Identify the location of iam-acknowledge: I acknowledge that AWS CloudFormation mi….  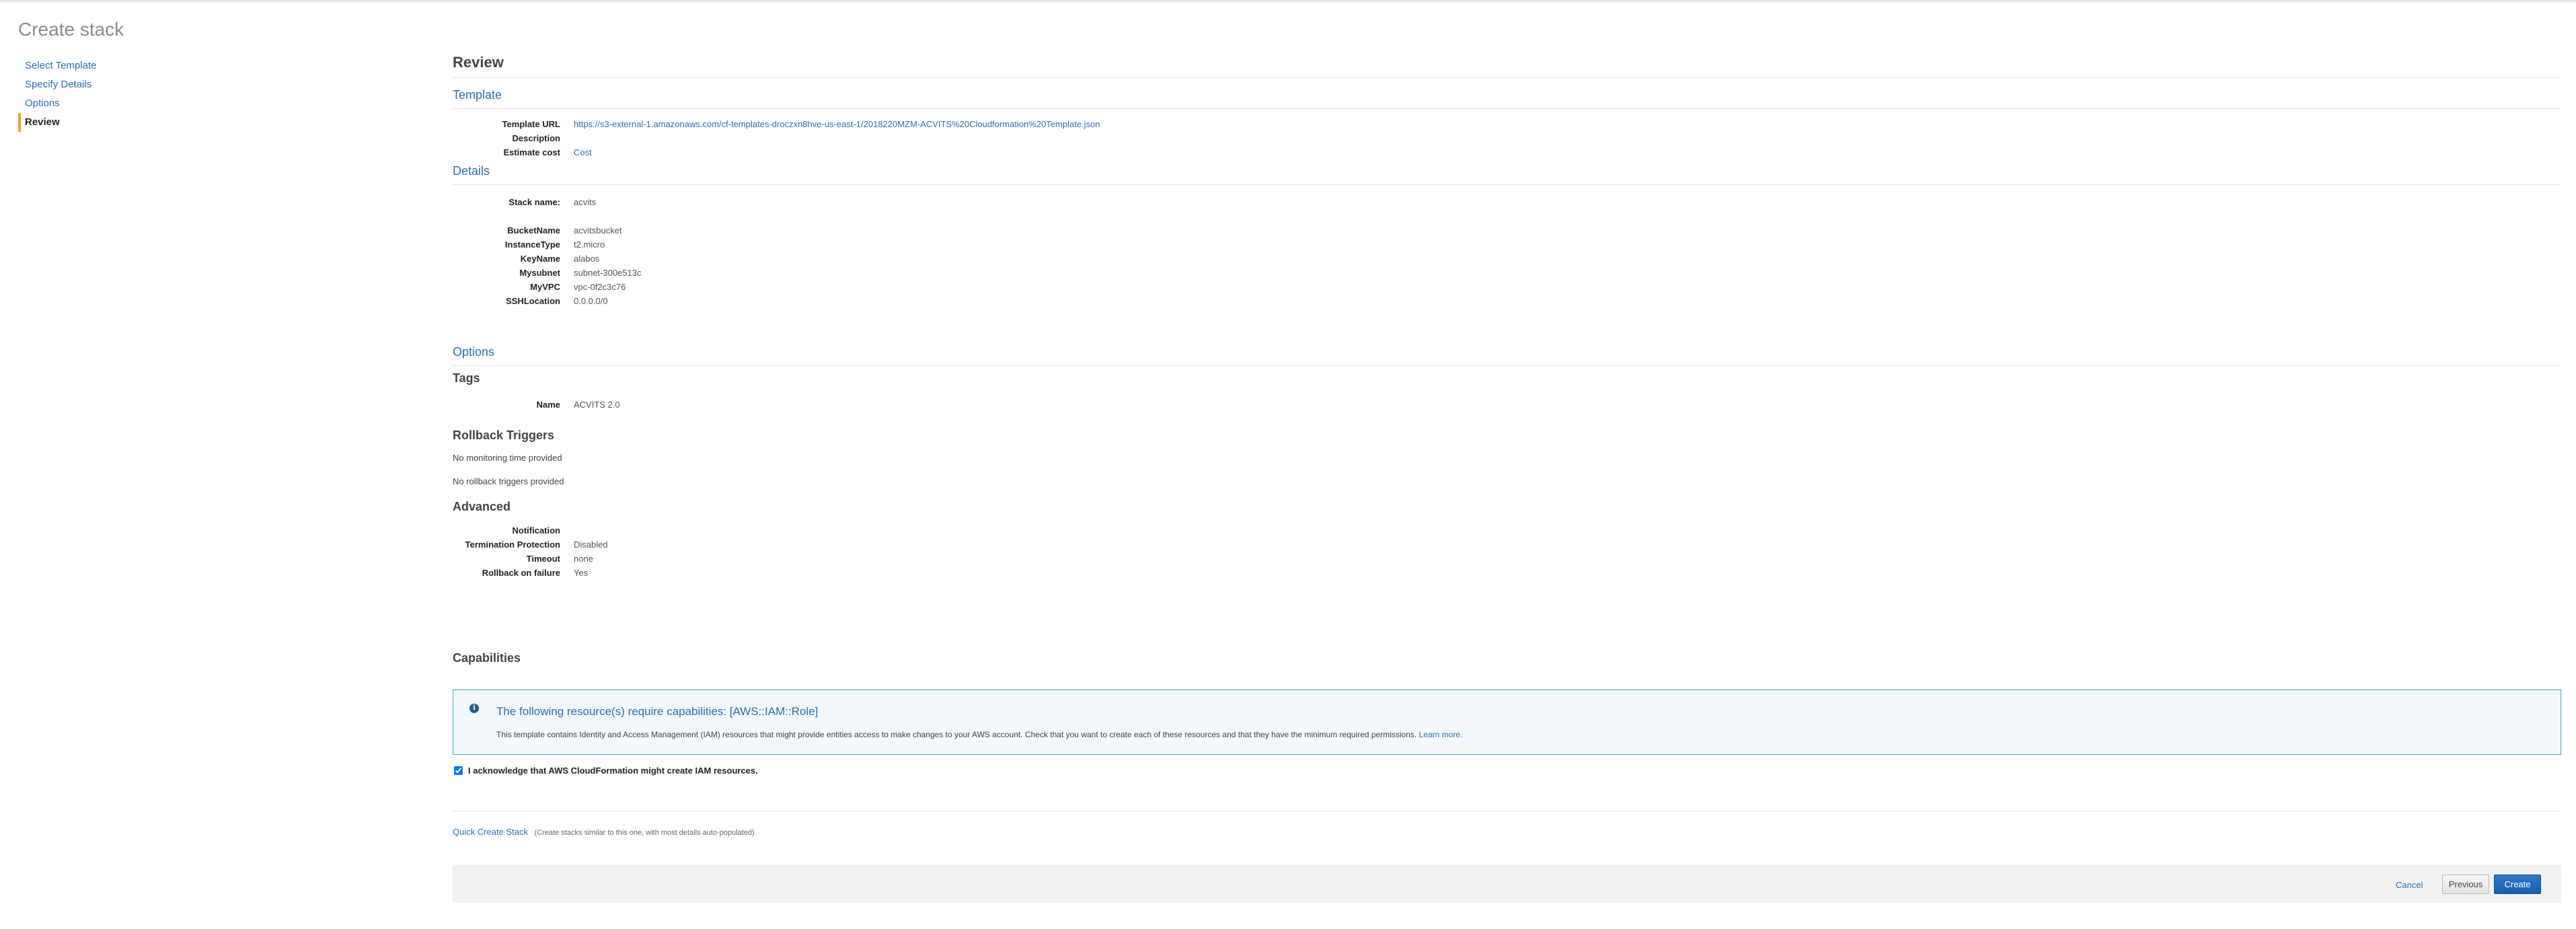
(605, 771).